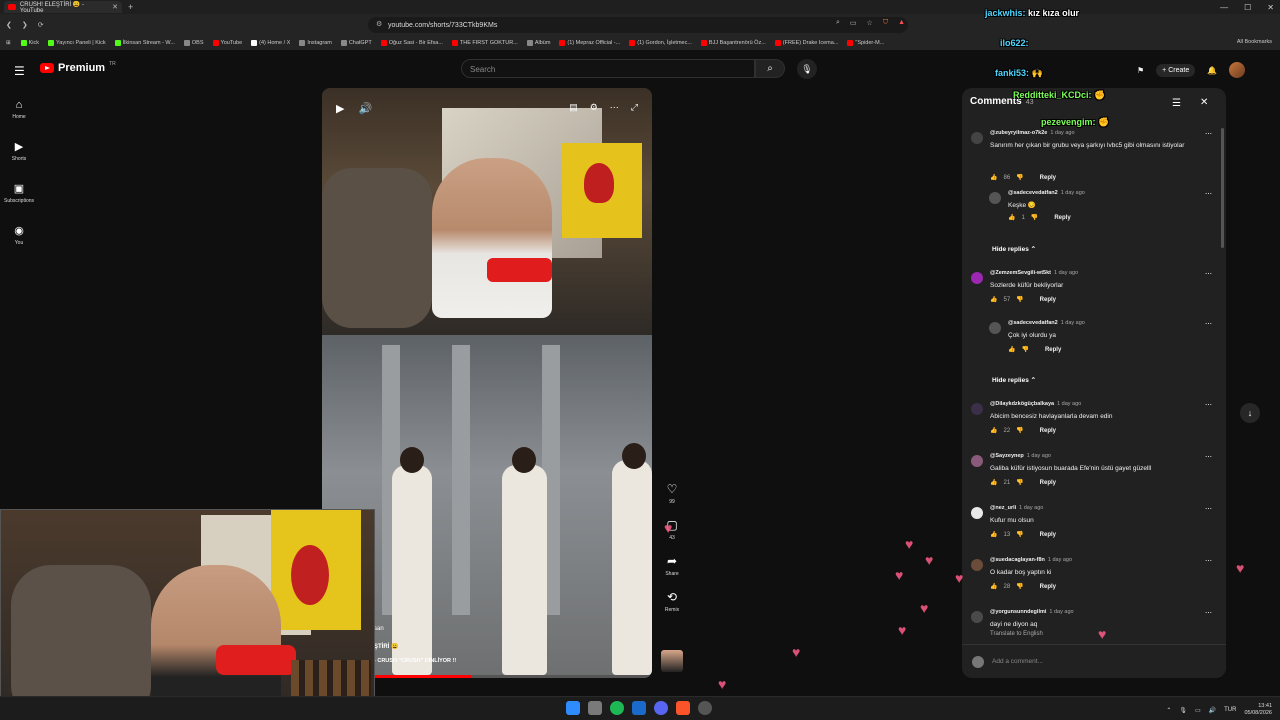 This screenshot has width=1280, height=720. Describe the element at coordinates (853, 23) in the screenshot. I see `cast-icon: ▭` at that location.